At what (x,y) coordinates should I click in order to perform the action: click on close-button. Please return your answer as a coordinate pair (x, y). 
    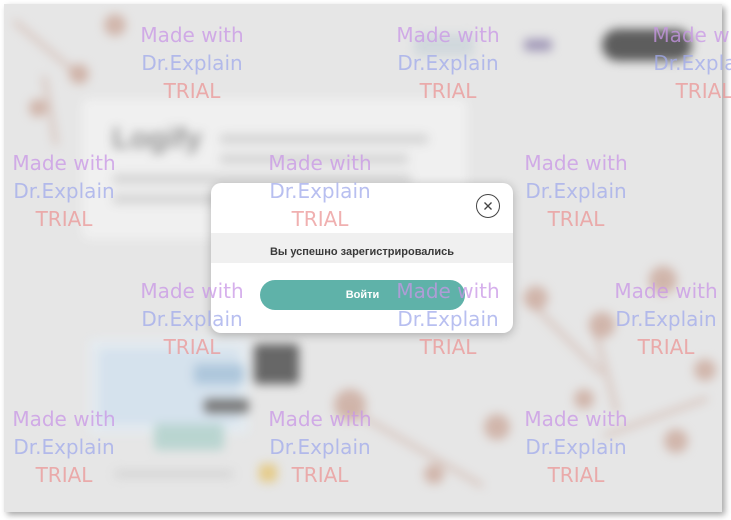
    Looking at the image, I should click on (488, 206).